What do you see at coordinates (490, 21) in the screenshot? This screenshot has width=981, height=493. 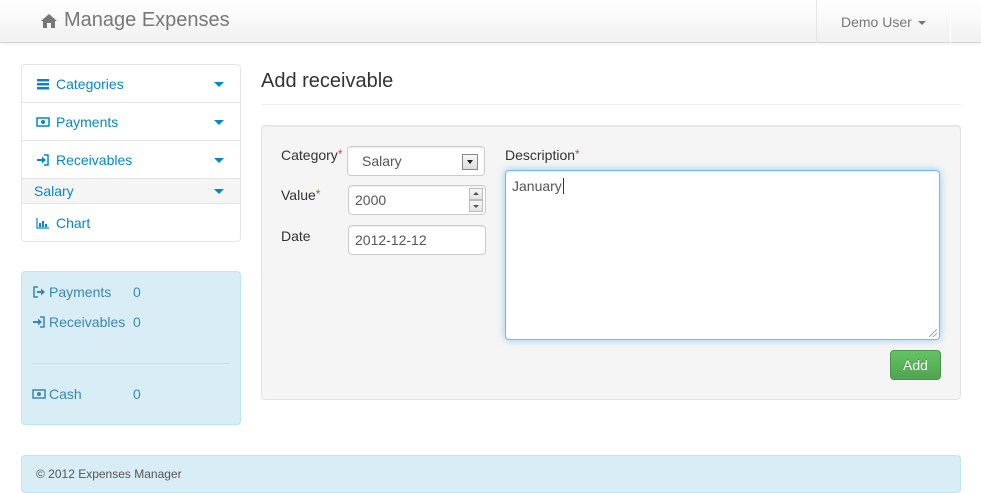 I see `top-navbar: Manage Expenses Demo User` at bounding box center [490, 21].